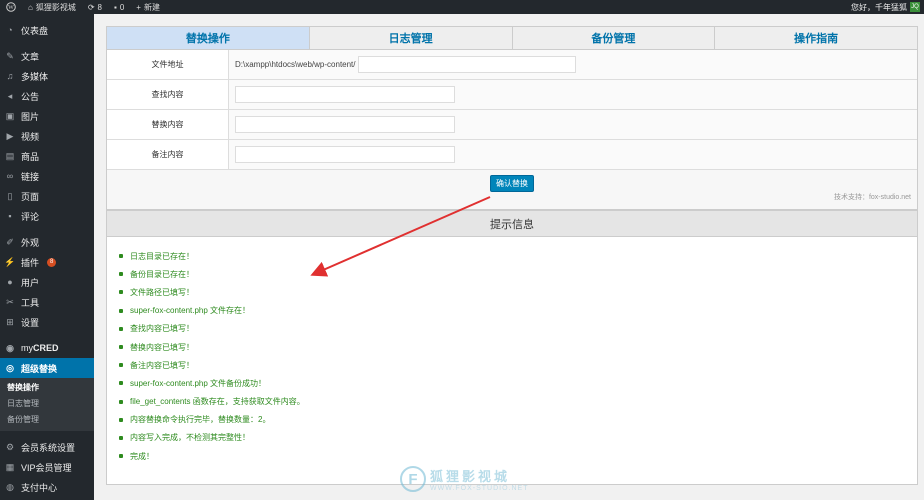 The image size is (924, 500). Describe the element at coordinates (887, 7) in the screenshot. I see `account-menu: 您好，千年猛狐 JQ` at that location.